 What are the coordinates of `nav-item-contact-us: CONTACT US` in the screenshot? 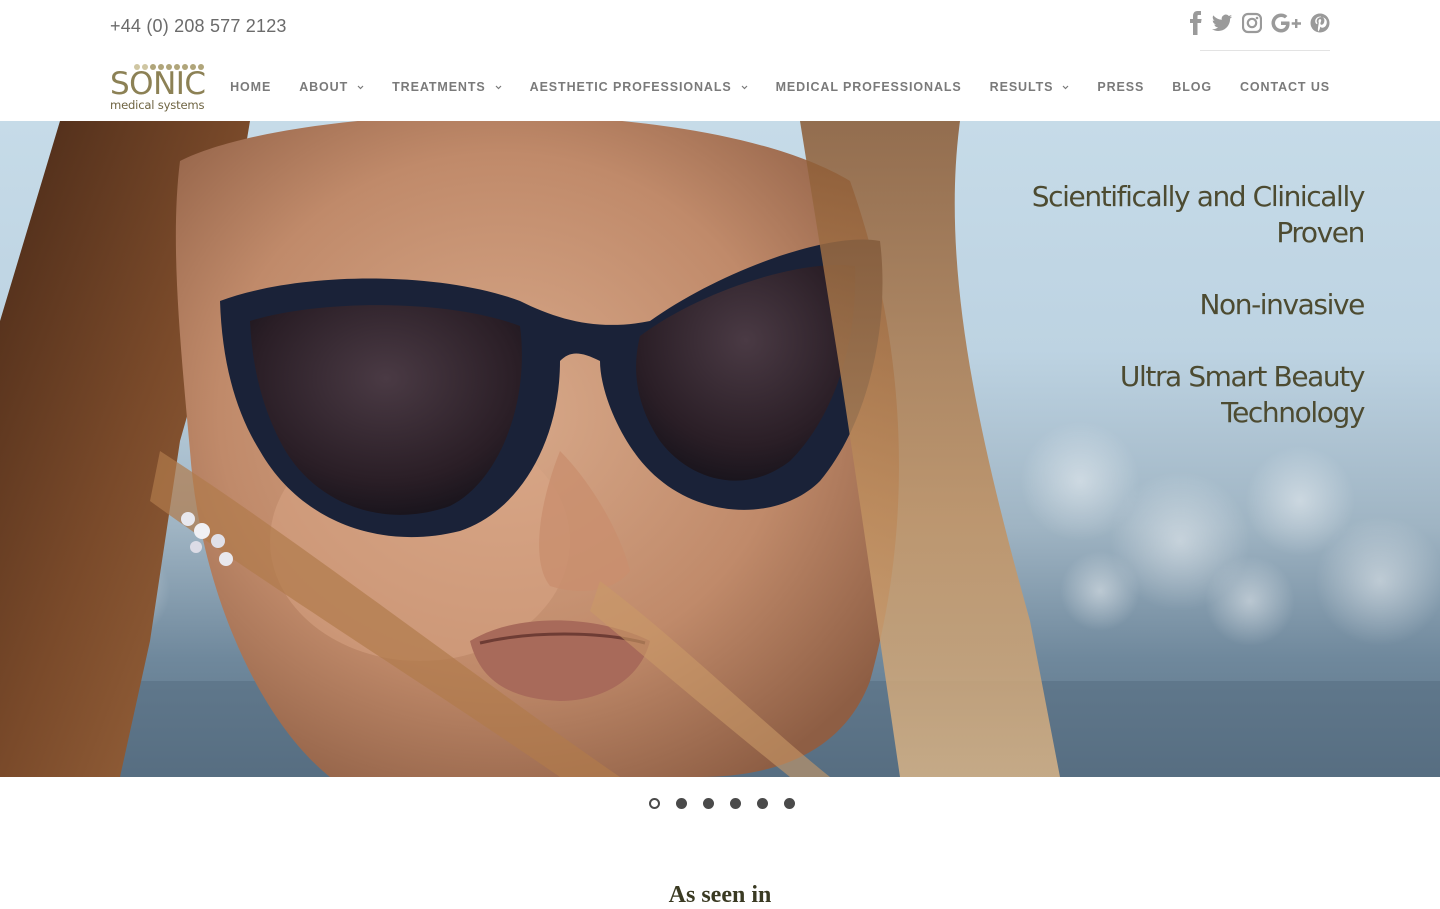 It's located at (1285, 87).